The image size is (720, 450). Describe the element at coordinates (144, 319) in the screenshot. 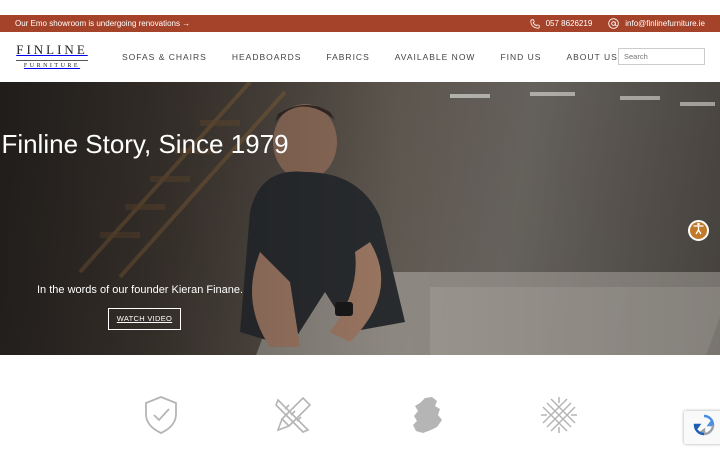

I see `watch-video-button: WATCH VIDEO` at that location.